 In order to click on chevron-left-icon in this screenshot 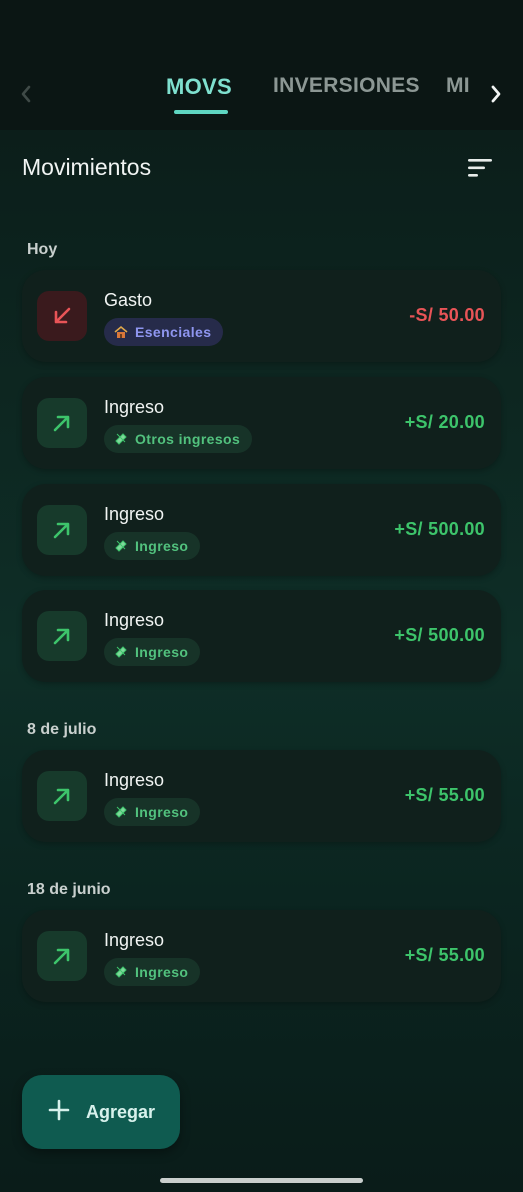, I will do `click(26, 94)`.